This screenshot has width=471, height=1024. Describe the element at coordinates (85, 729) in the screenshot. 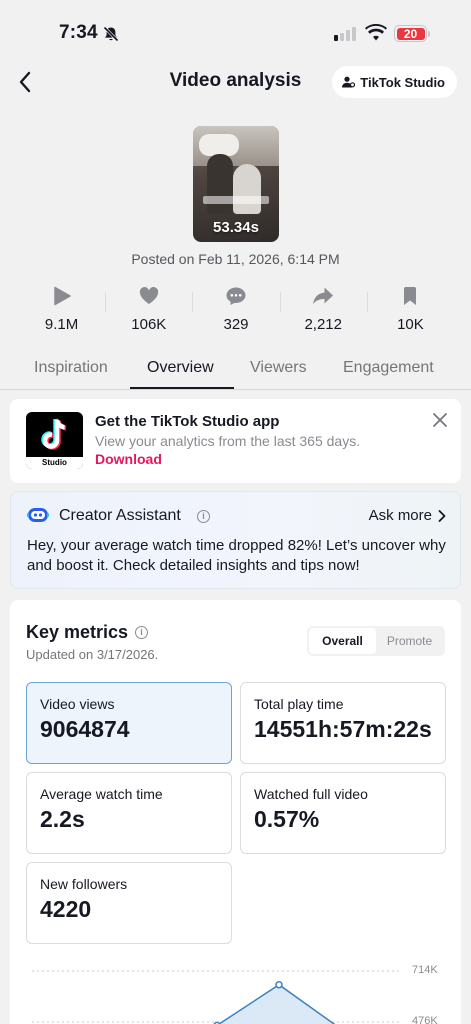

I see `metric-value: 9064874` at that location.